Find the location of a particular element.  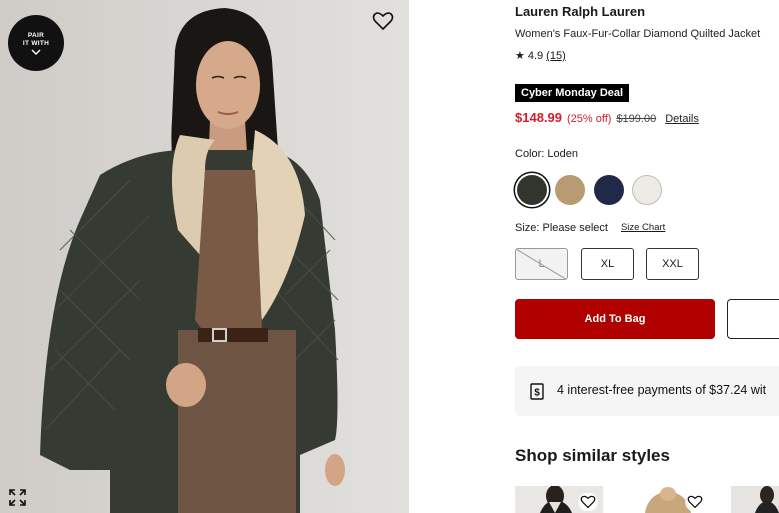

similar-product-image is located at coordinates (755, 499).